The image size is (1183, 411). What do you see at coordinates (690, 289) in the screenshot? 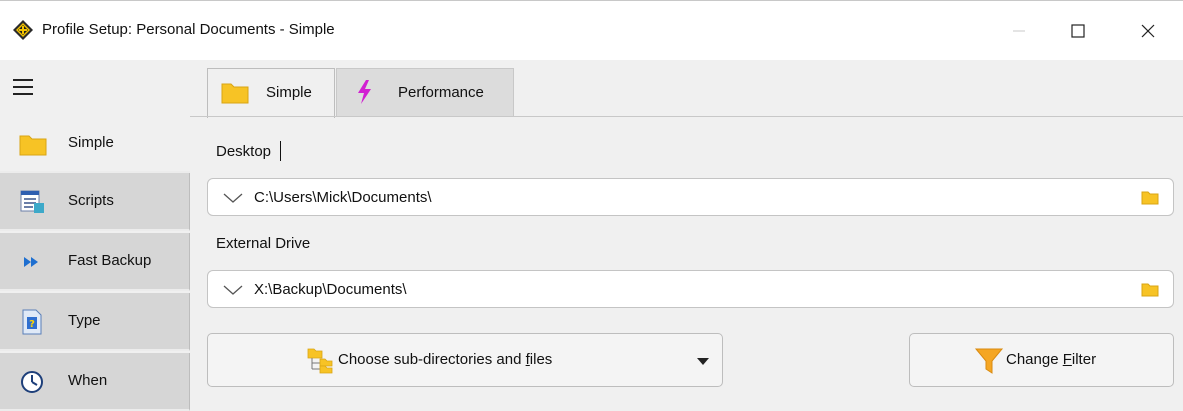
I see `destination-path-combobox: X:\Backup\Documents\` at bounding box center [690, 289].